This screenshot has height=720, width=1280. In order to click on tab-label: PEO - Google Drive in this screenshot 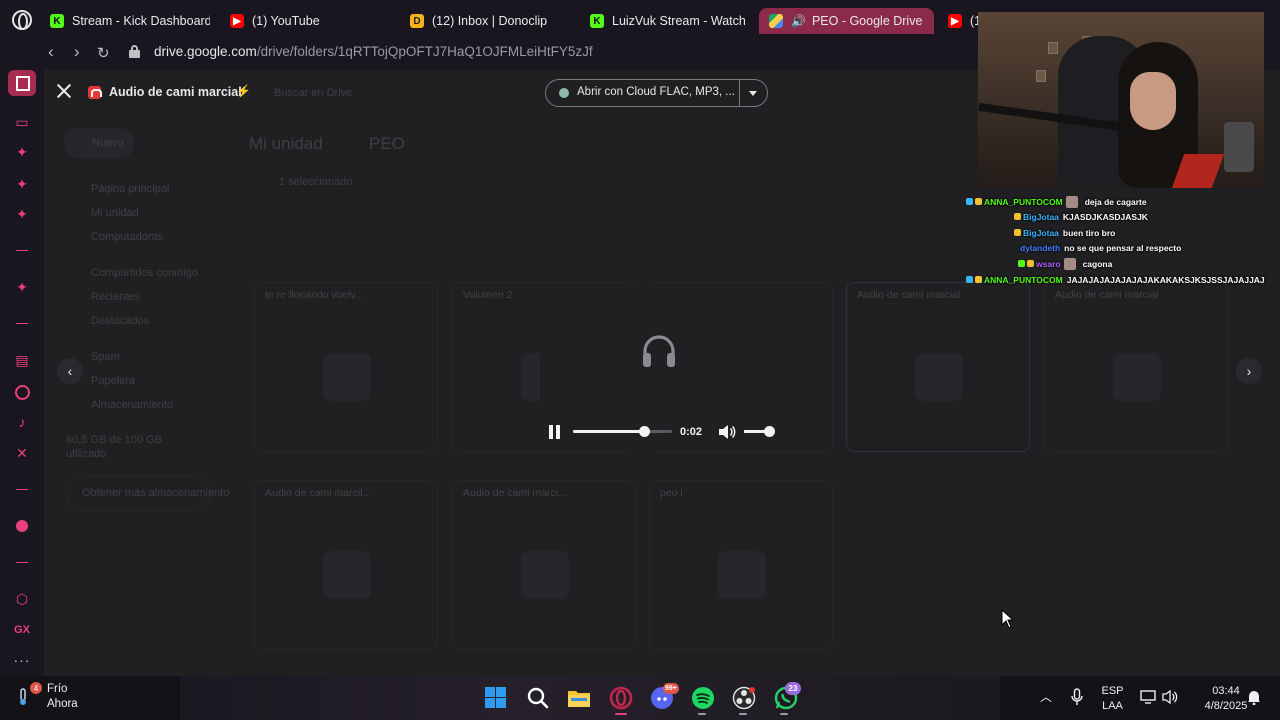, I will do `click(867, 21)`.